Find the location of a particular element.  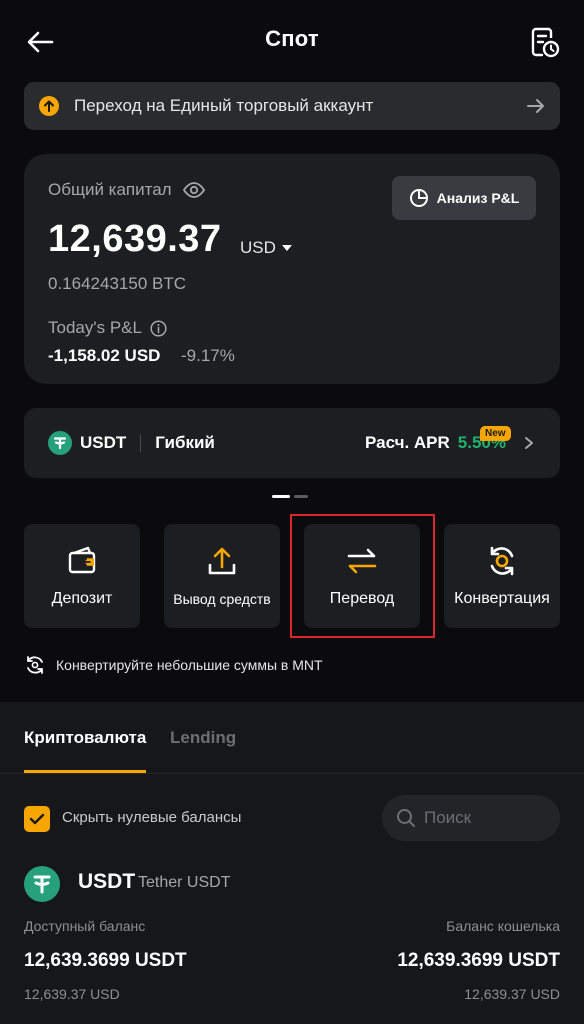

caret-down-icon is located at coordinates (286, 248).